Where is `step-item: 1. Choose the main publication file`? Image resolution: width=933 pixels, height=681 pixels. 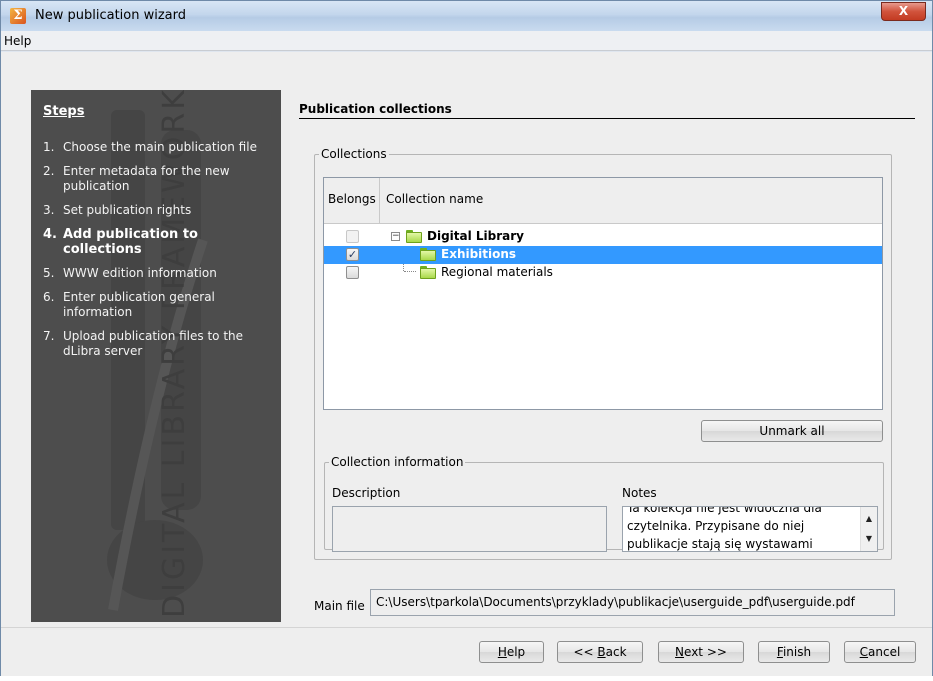
step-item: 1. Choose the main publication file is located at coordinates (159, 147).